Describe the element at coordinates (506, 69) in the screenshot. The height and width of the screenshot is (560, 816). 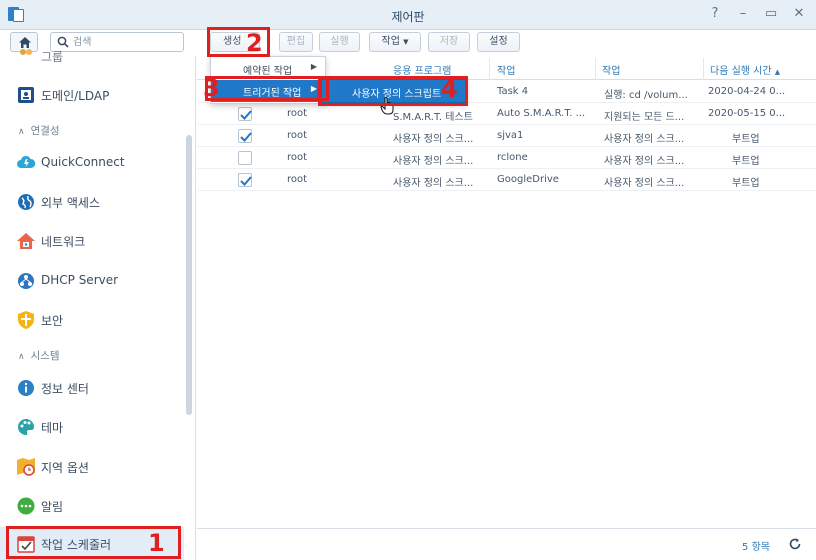
I see `column-header-task: 작업` at that location.